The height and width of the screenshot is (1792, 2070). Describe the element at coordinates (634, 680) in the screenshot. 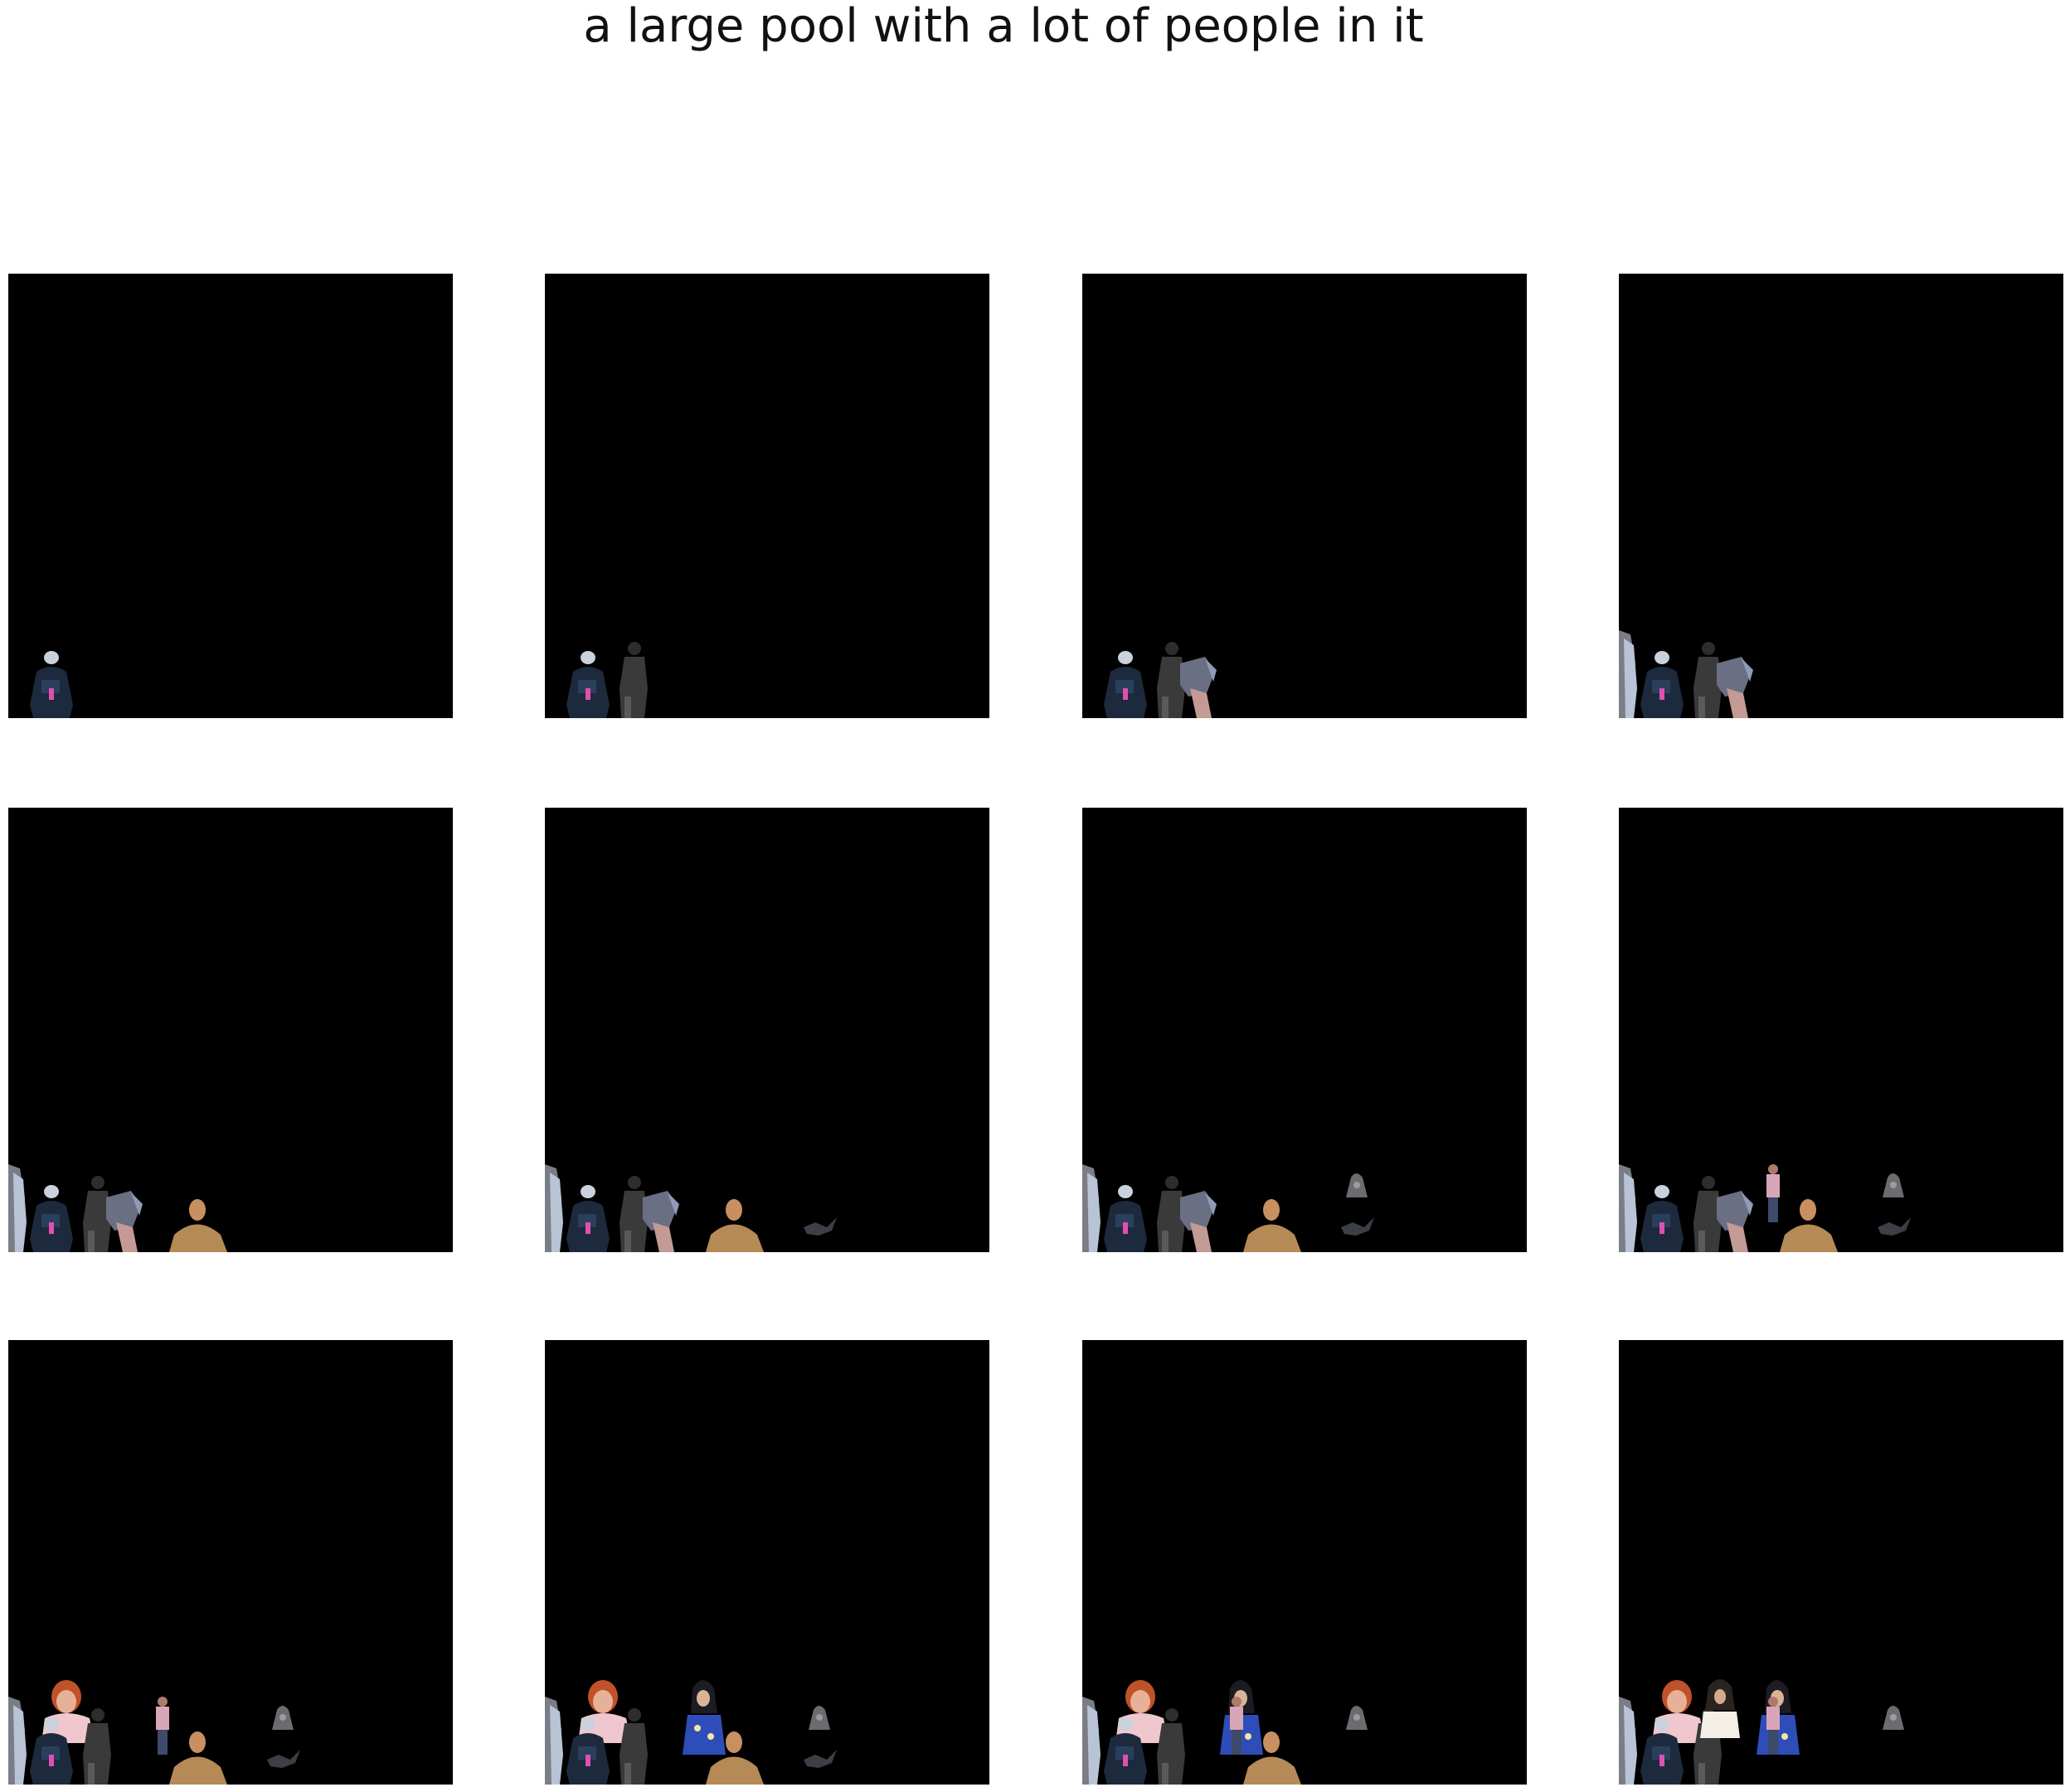

I see `cutout-dark-figure` at that location.